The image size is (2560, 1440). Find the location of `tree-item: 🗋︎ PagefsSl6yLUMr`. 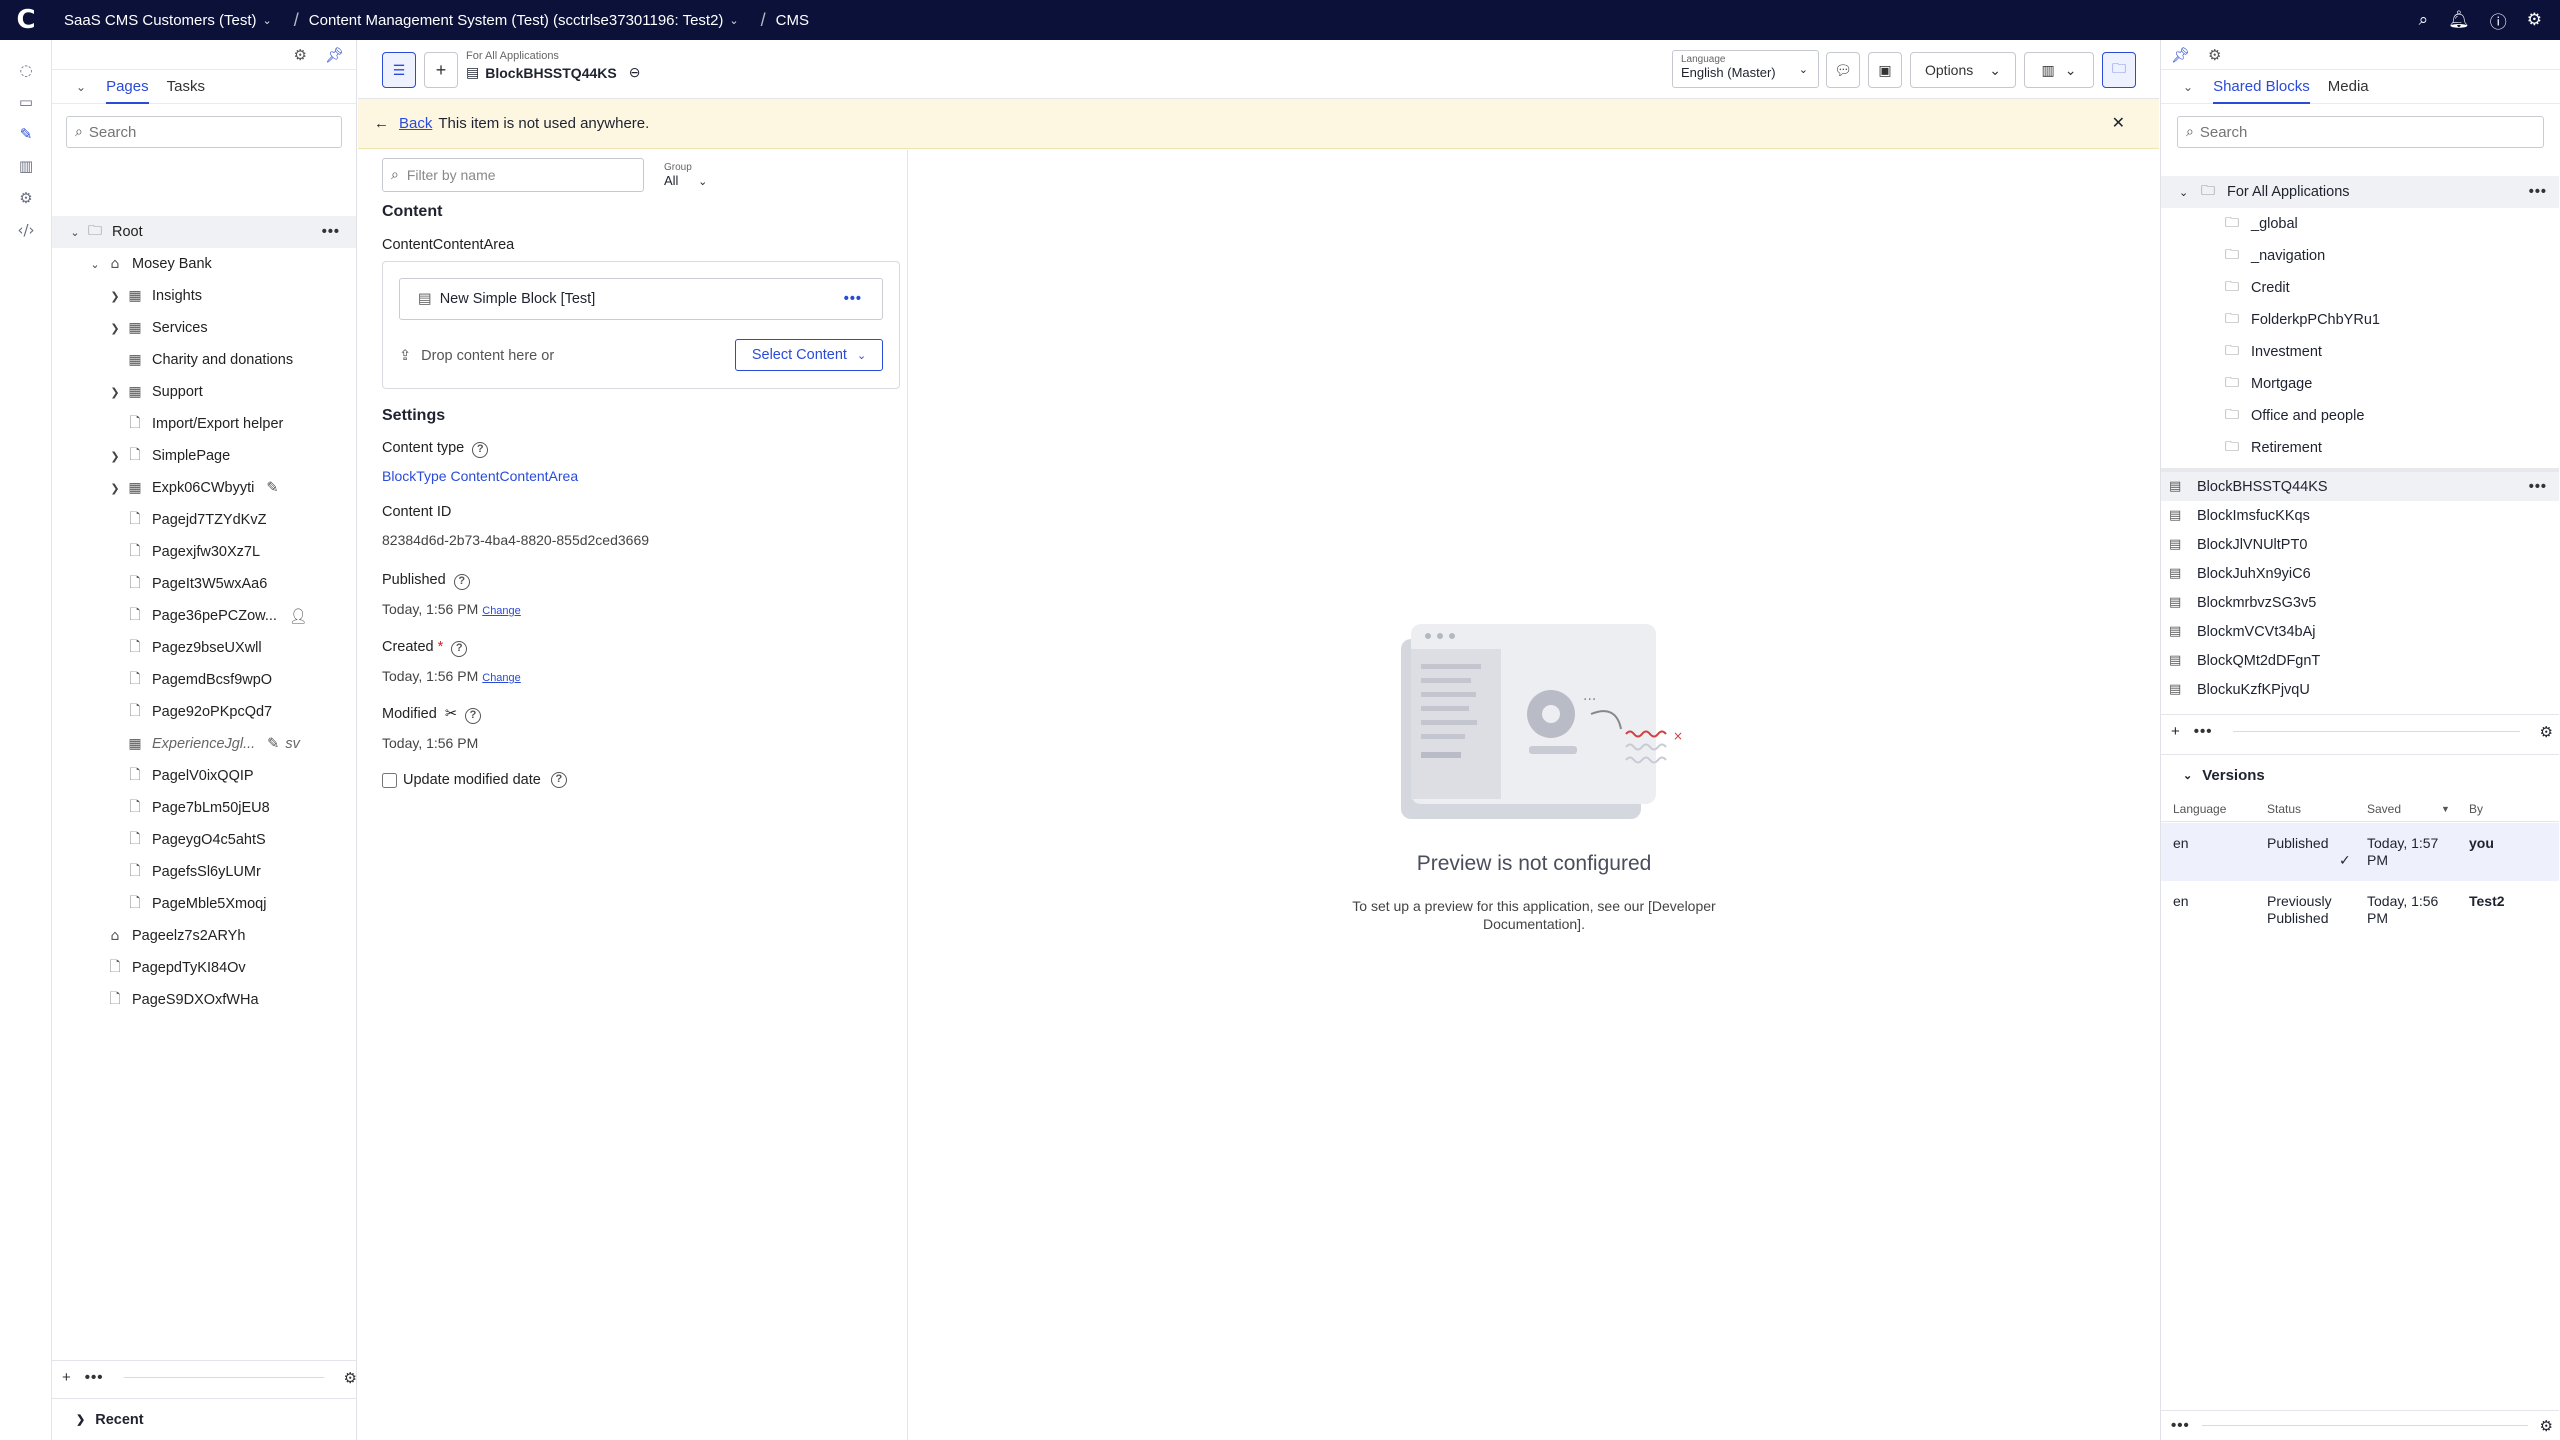

tree-item: 🗋︎ PagefsSl6yLUMr is located at coordinates (204, 872).